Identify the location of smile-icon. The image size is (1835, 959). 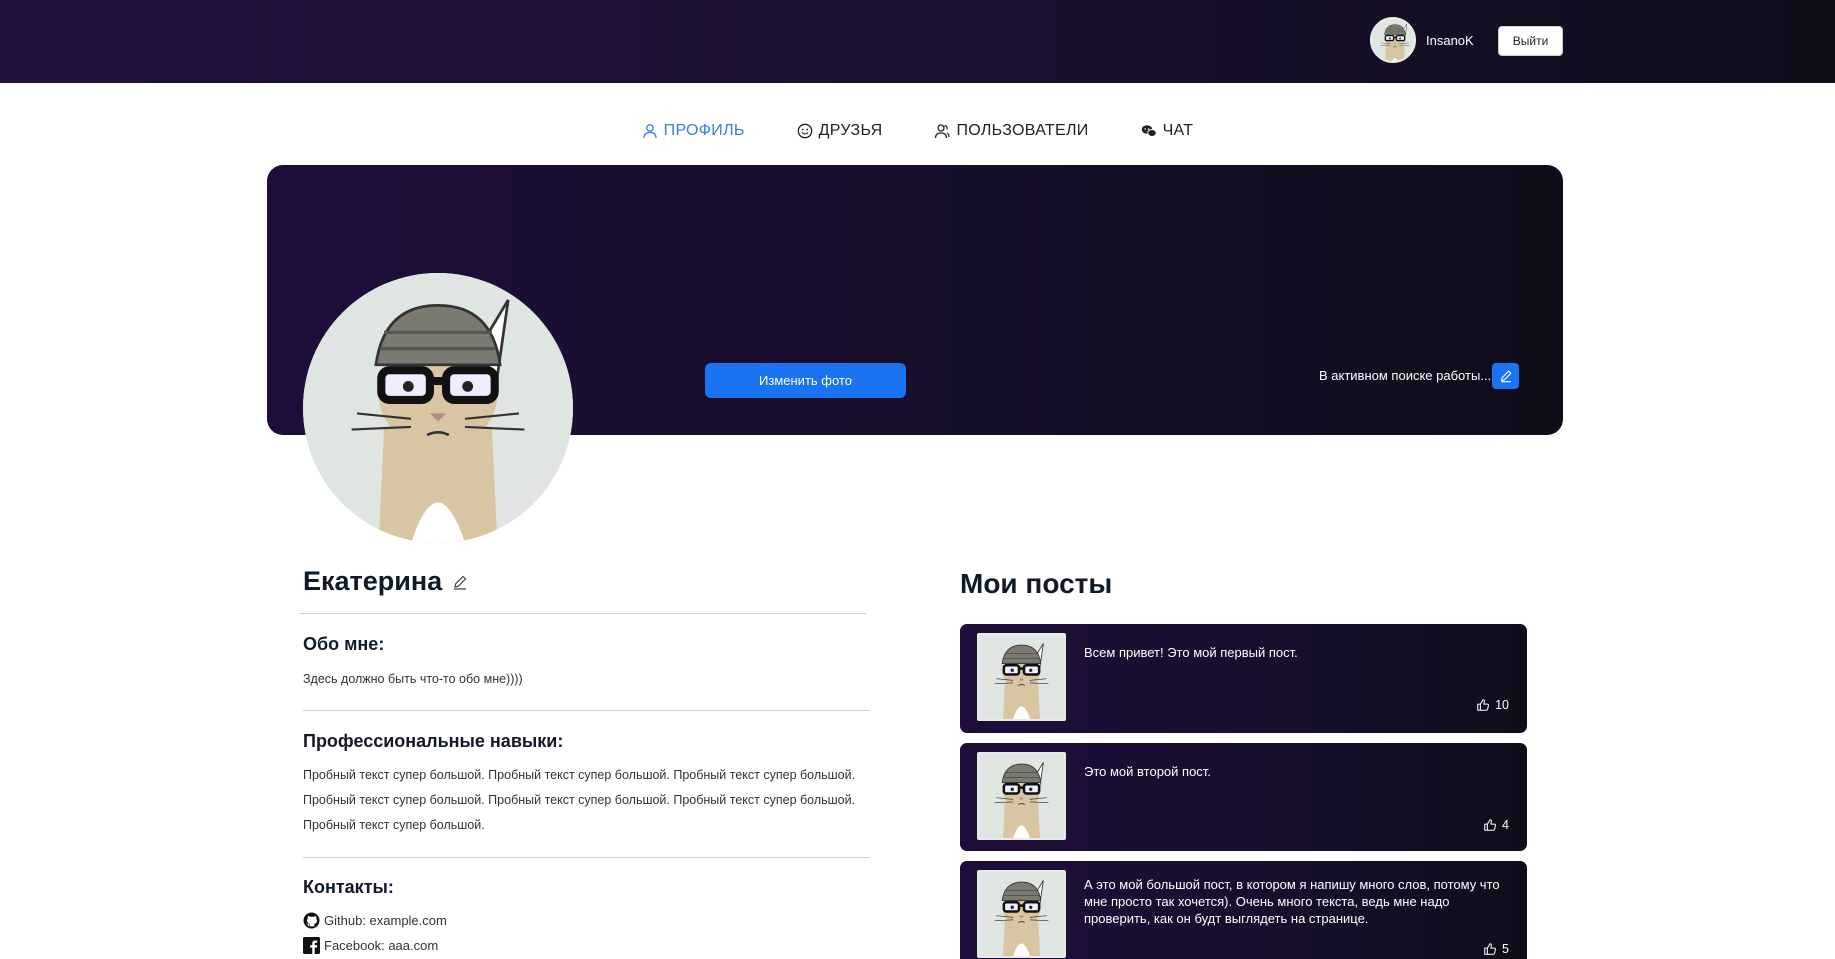
(805, 131).